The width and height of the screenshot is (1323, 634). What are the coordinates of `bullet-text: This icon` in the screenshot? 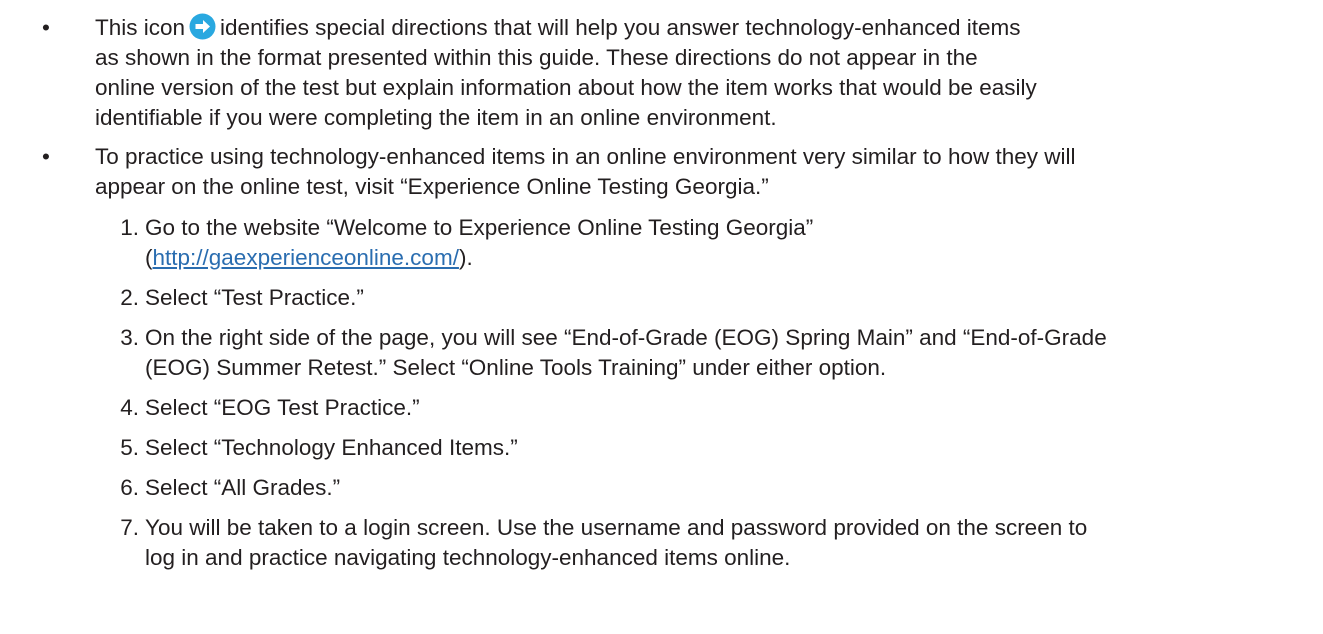 It's located at (140, 27).